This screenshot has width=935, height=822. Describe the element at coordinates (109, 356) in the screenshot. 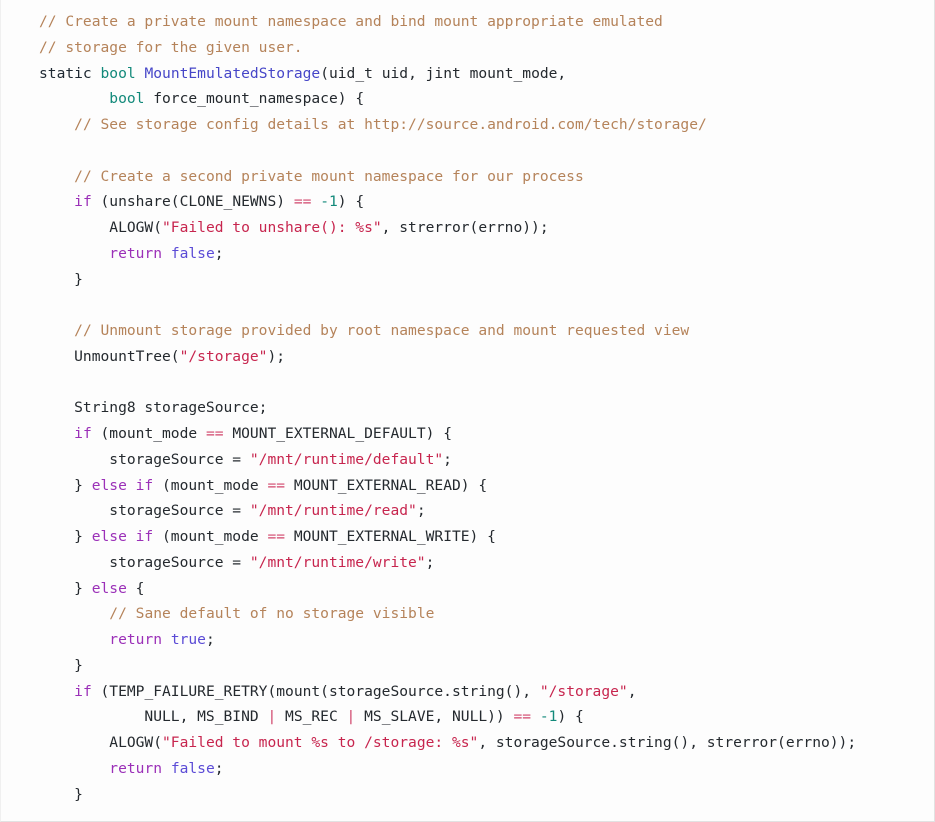

I see `token-plain: UnmountTree(` at that location.